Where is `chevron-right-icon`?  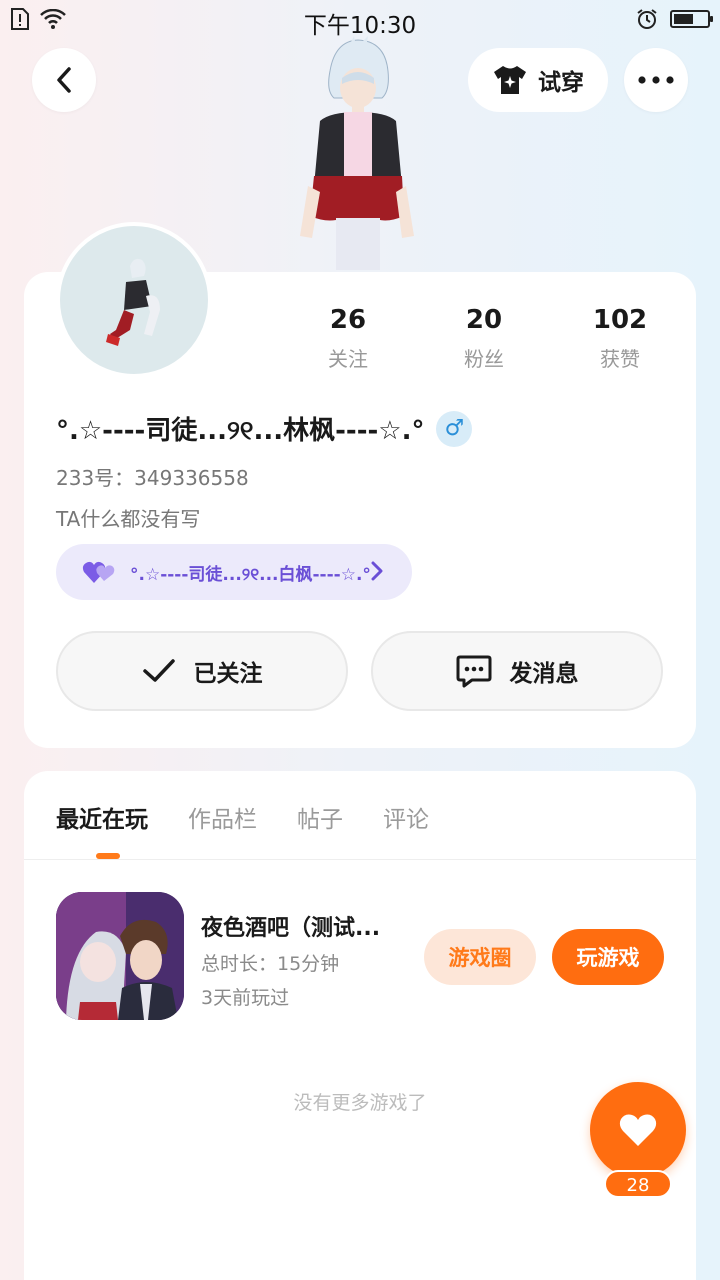
chevron-right-icon is located at coordinates (377, 571).